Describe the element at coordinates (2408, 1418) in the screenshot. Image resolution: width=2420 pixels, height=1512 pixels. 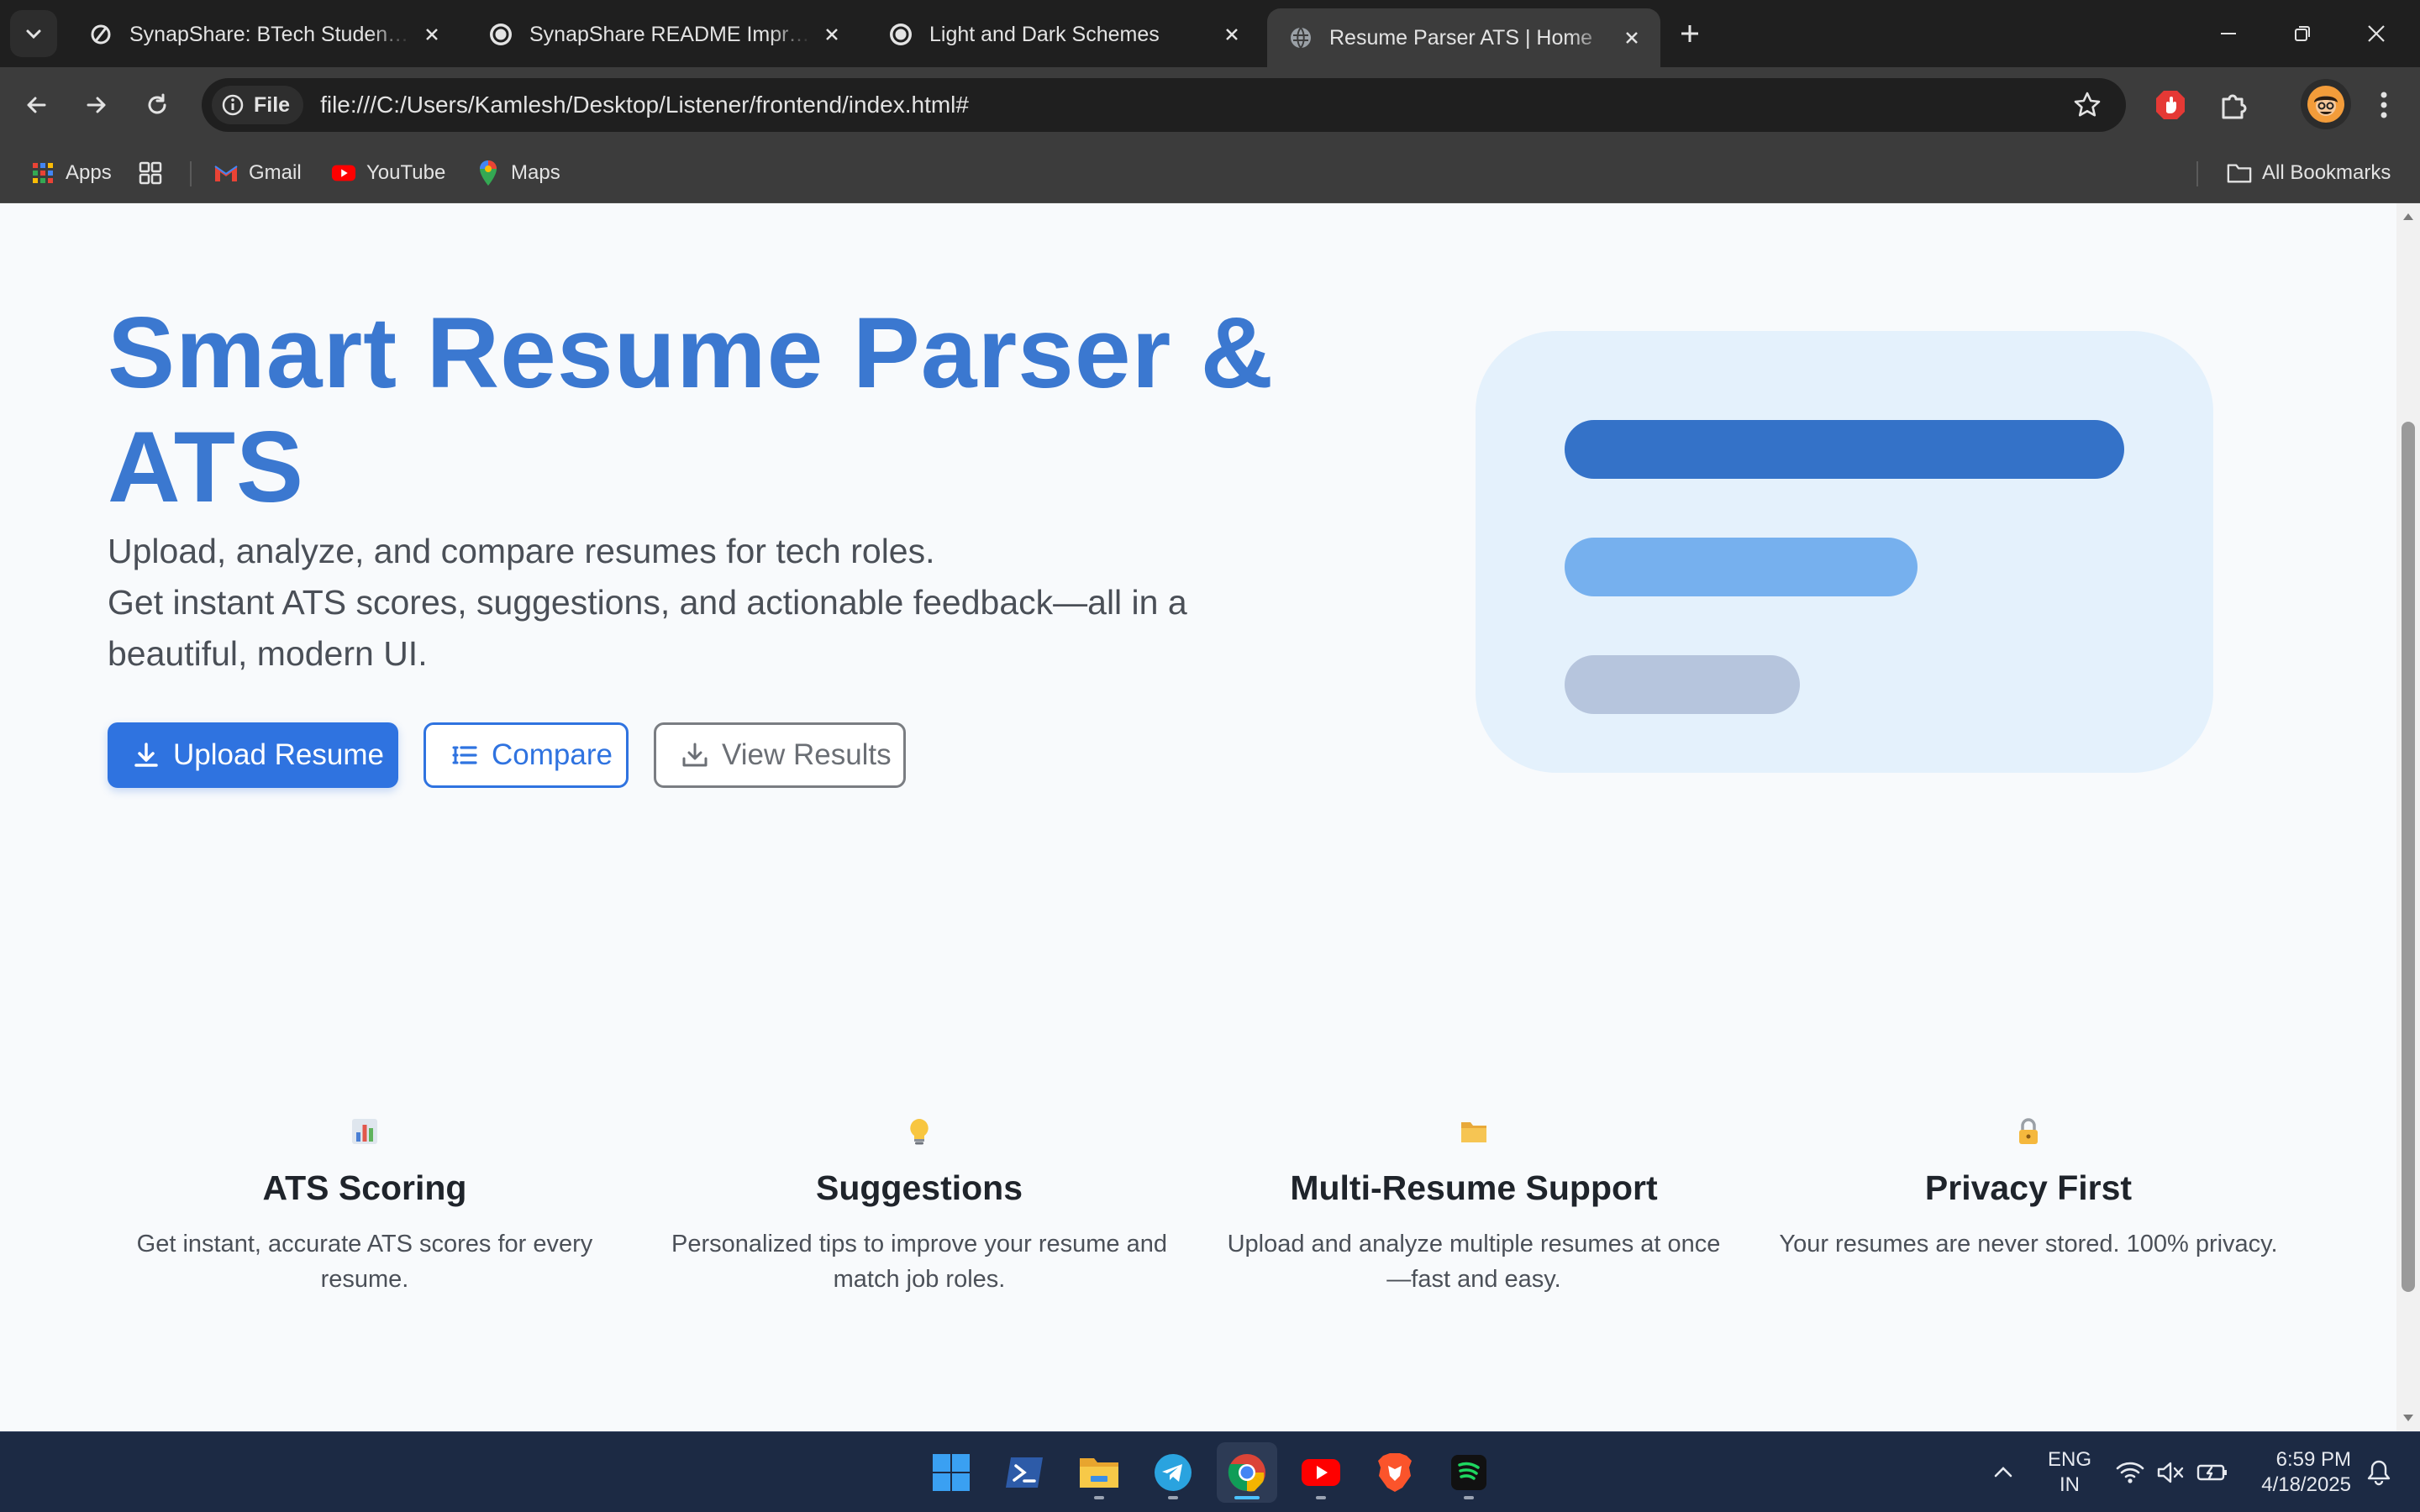
I see `scroll-down-icon` at that location.